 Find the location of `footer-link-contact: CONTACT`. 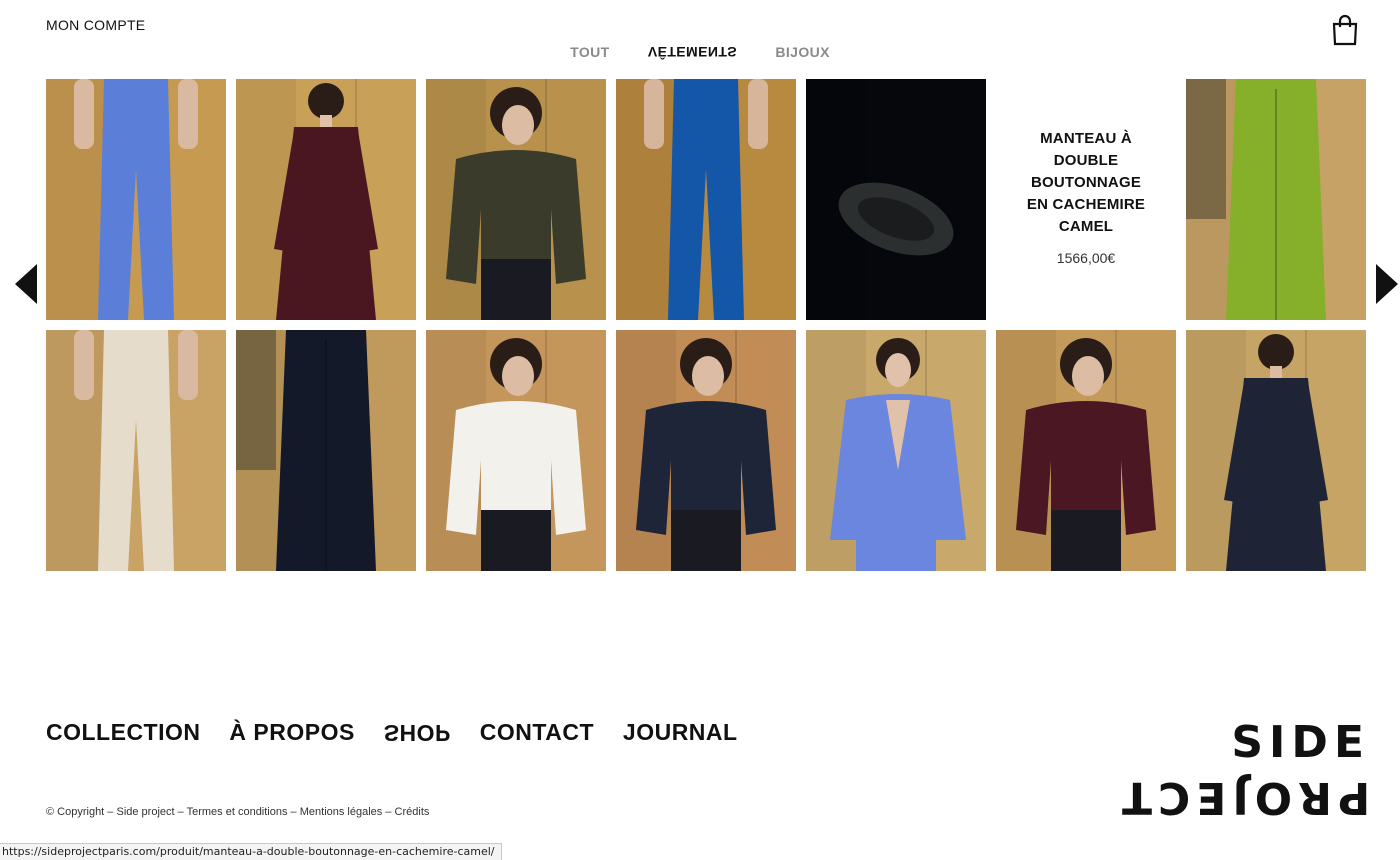

footer-link-contact: CONTACT is located at coordinates (537, 732).